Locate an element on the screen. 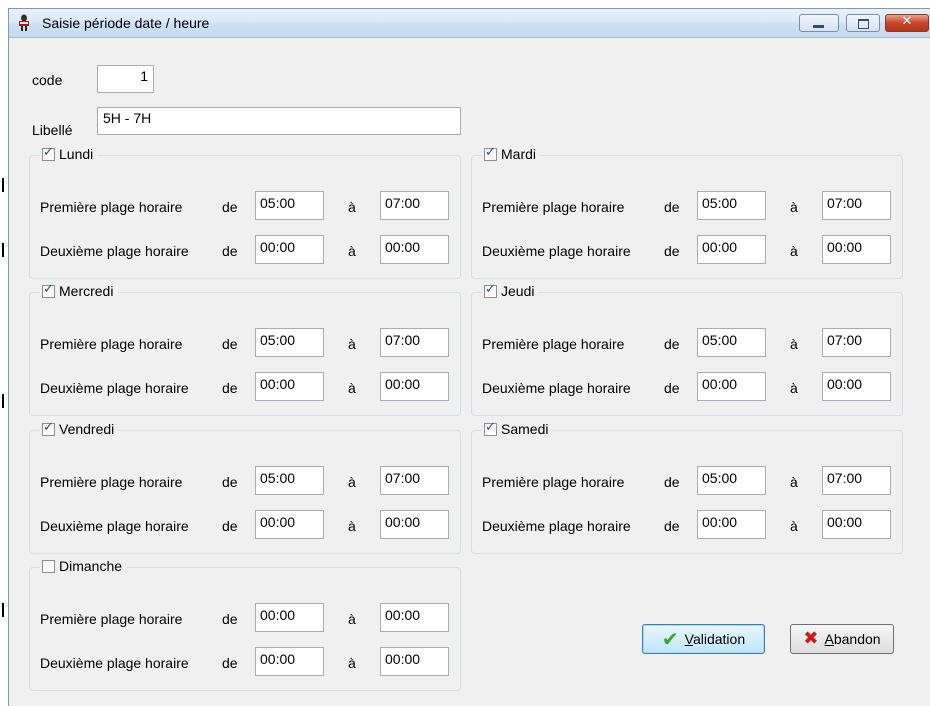  lundi-second-to-field: 00:00 is located at coordinates (414, 249).